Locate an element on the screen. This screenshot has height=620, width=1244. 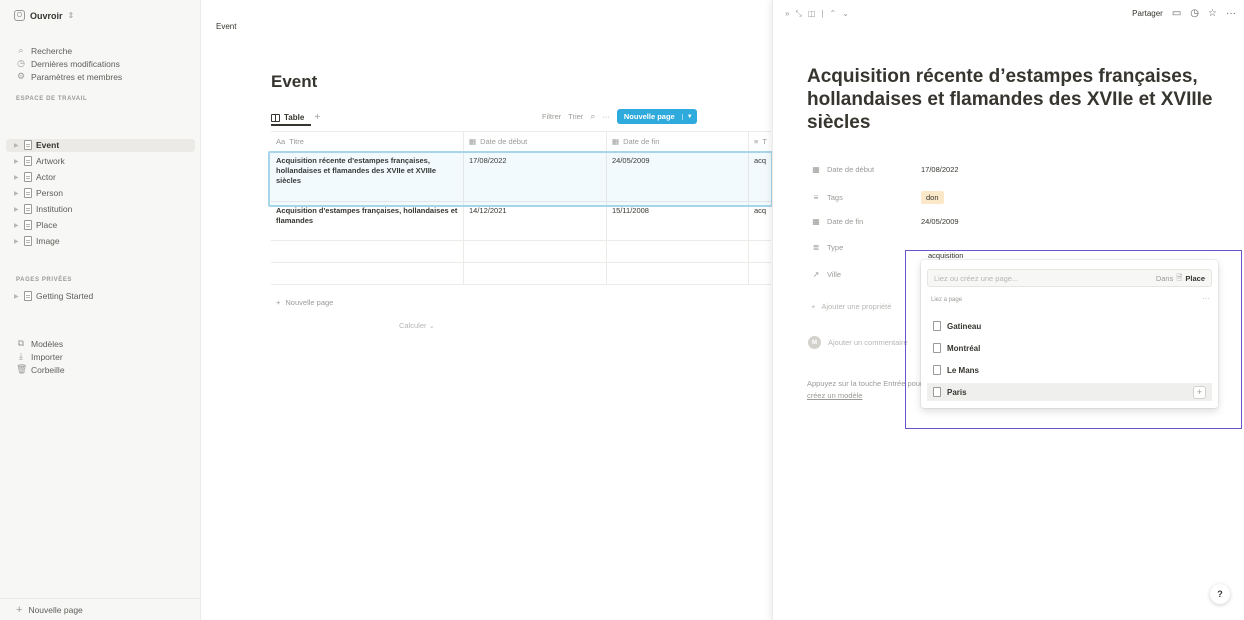
relation-option-paris: Paris + is located at coordinates (1069, 392).